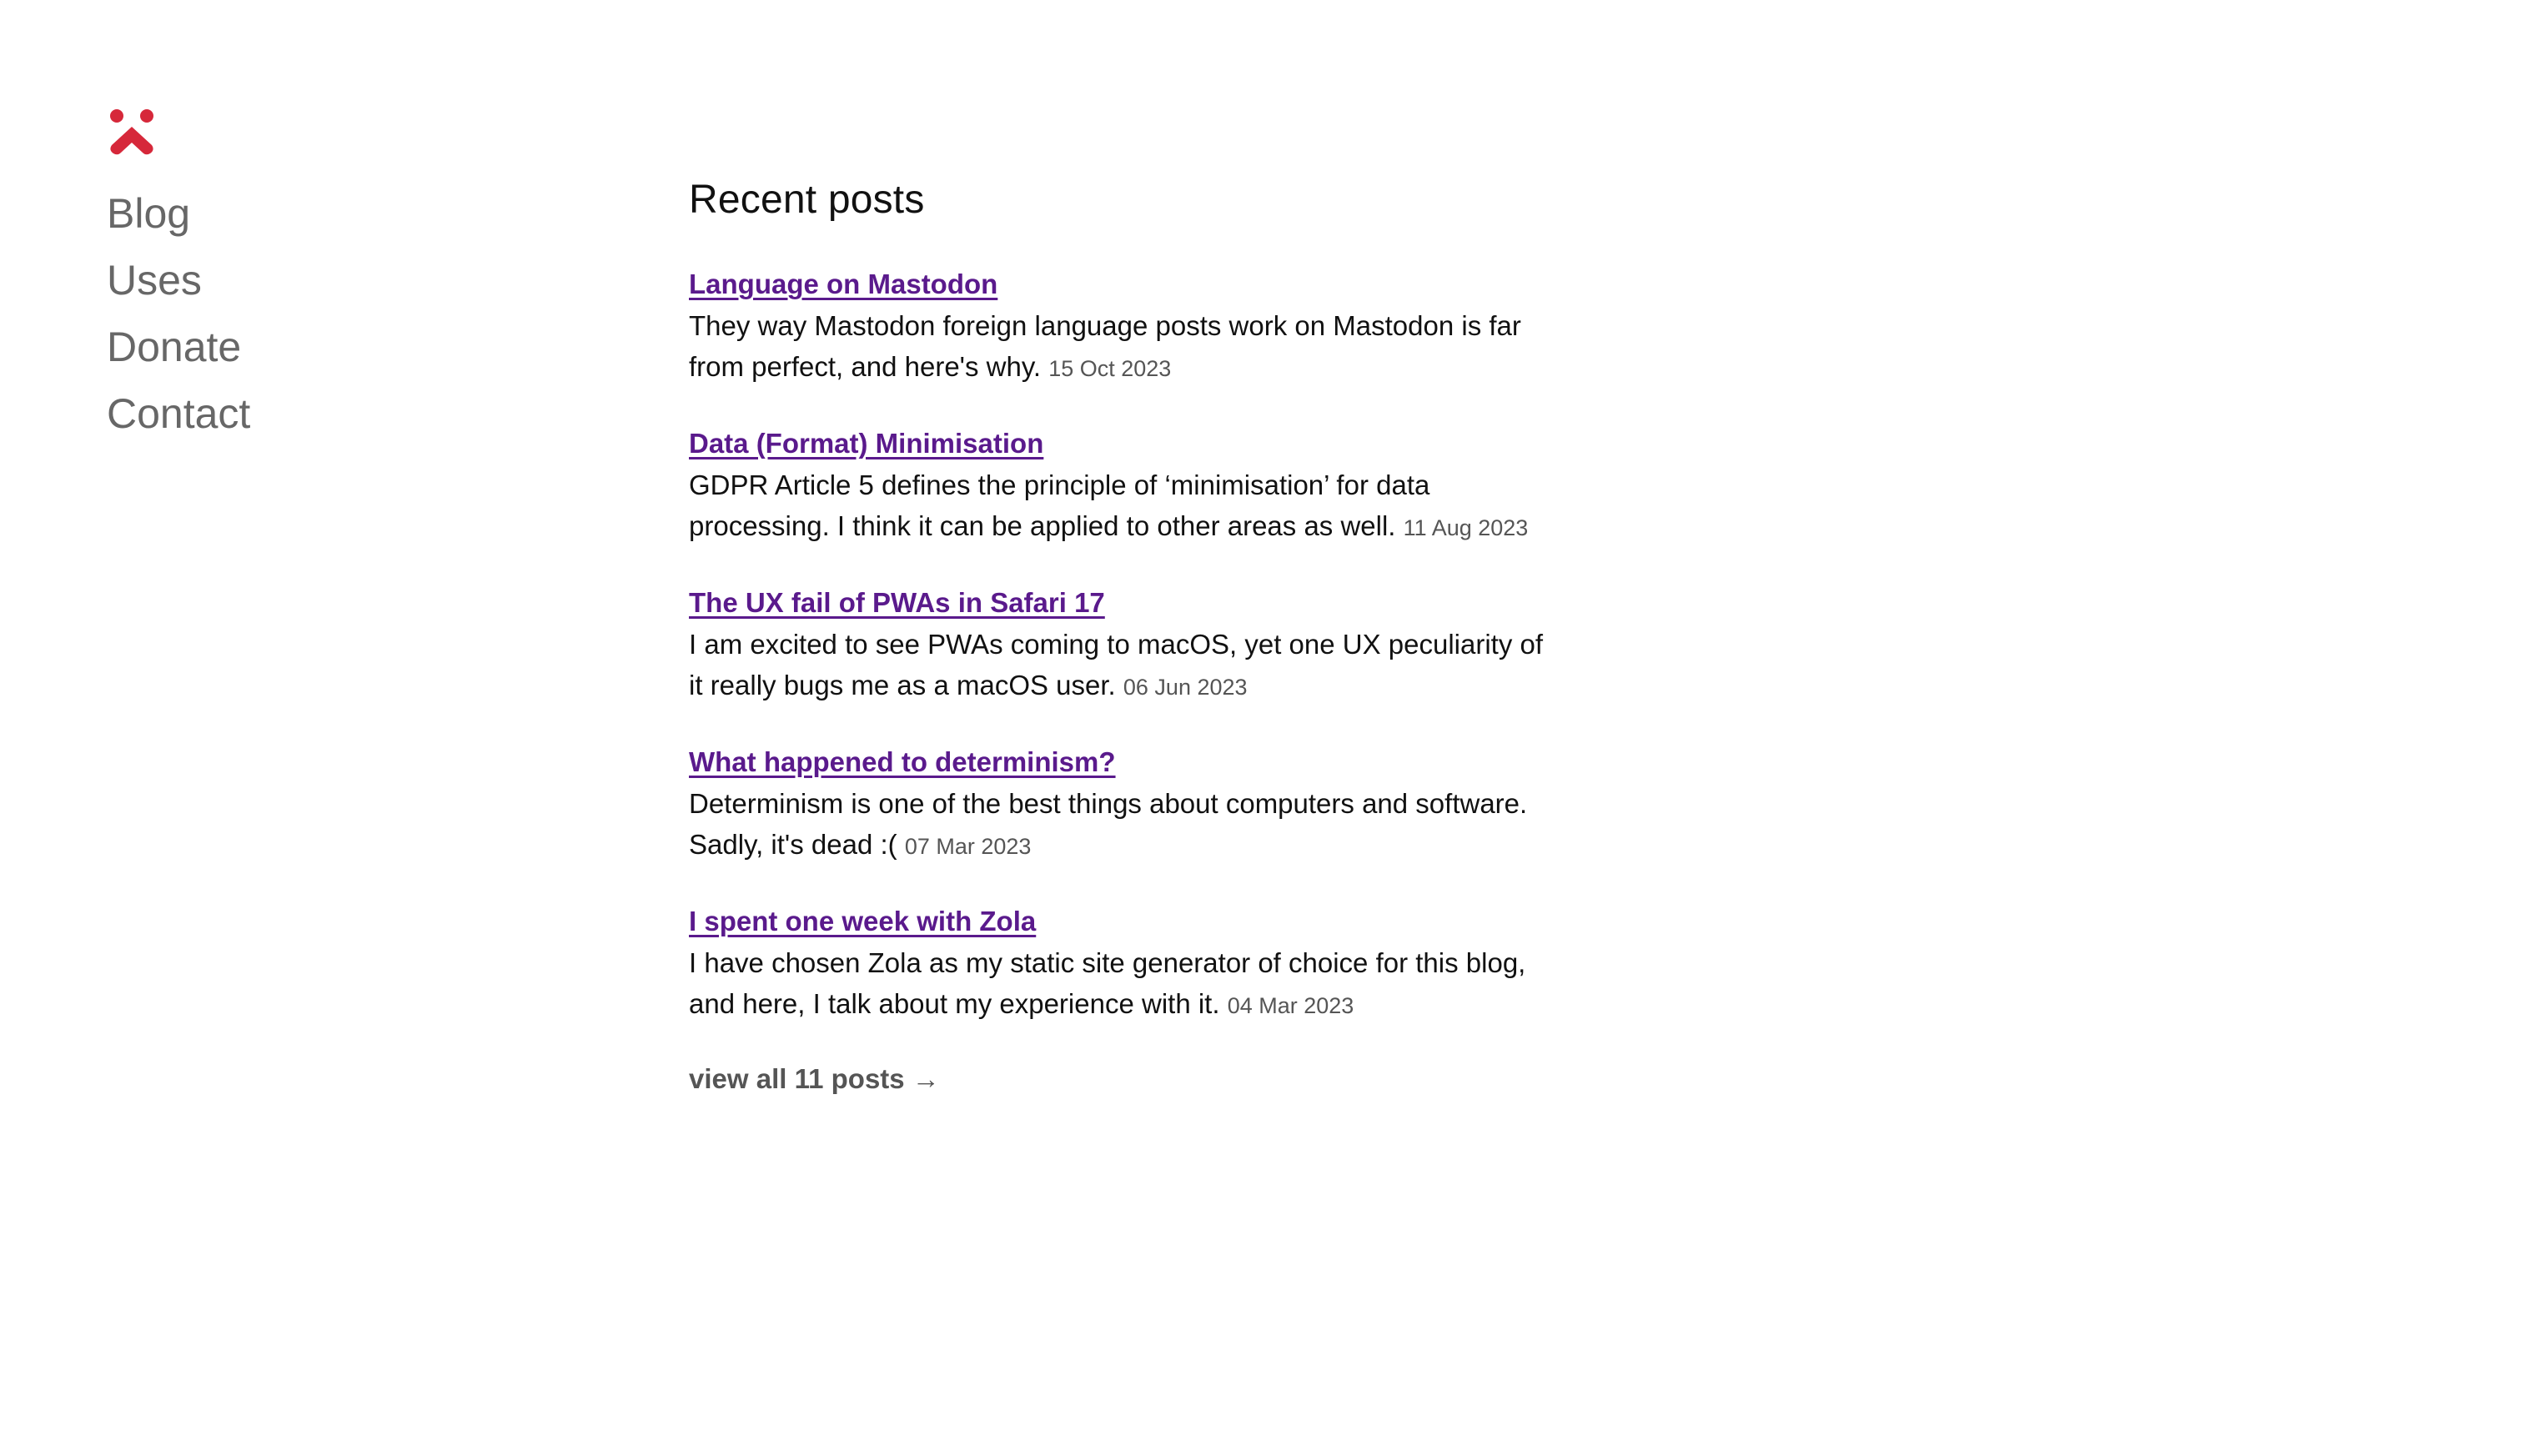 This screenshot has width=2522, height=1456. I want to click on section-heading: Recent posts, so click(807, 200).